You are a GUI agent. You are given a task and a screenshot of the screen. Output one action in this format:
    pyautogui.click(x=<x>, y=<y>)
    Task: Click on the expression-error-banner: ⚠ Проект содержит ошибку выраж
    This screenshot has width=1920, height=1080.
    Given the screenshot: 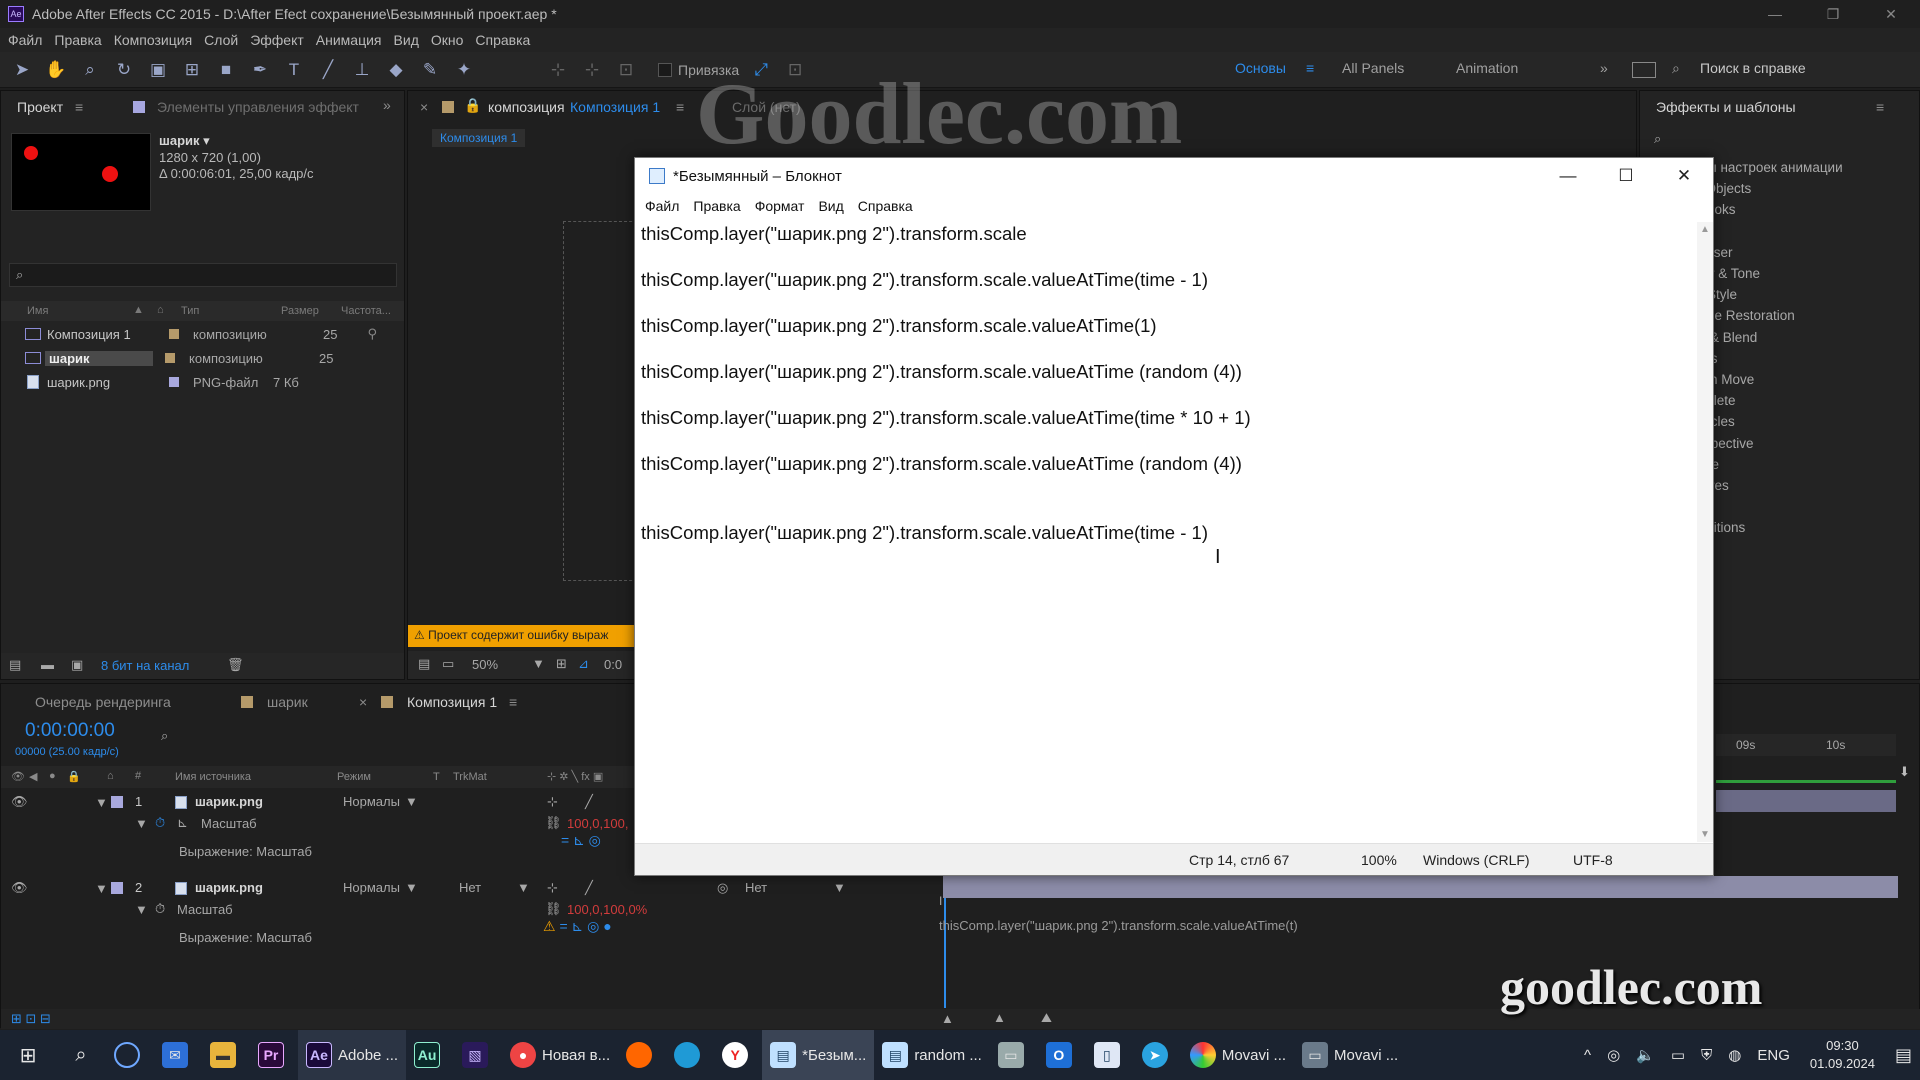 What is the action you would take?
    pyautogui.click(x=523, y=636)
    